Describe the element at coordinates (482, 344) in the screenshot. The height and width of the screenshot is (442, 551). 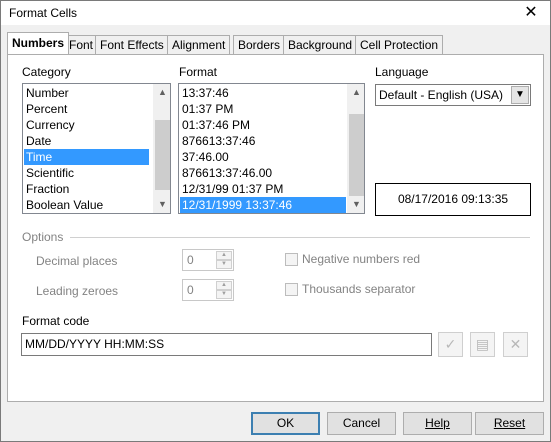
I see `note-icon: ▤` at that location.